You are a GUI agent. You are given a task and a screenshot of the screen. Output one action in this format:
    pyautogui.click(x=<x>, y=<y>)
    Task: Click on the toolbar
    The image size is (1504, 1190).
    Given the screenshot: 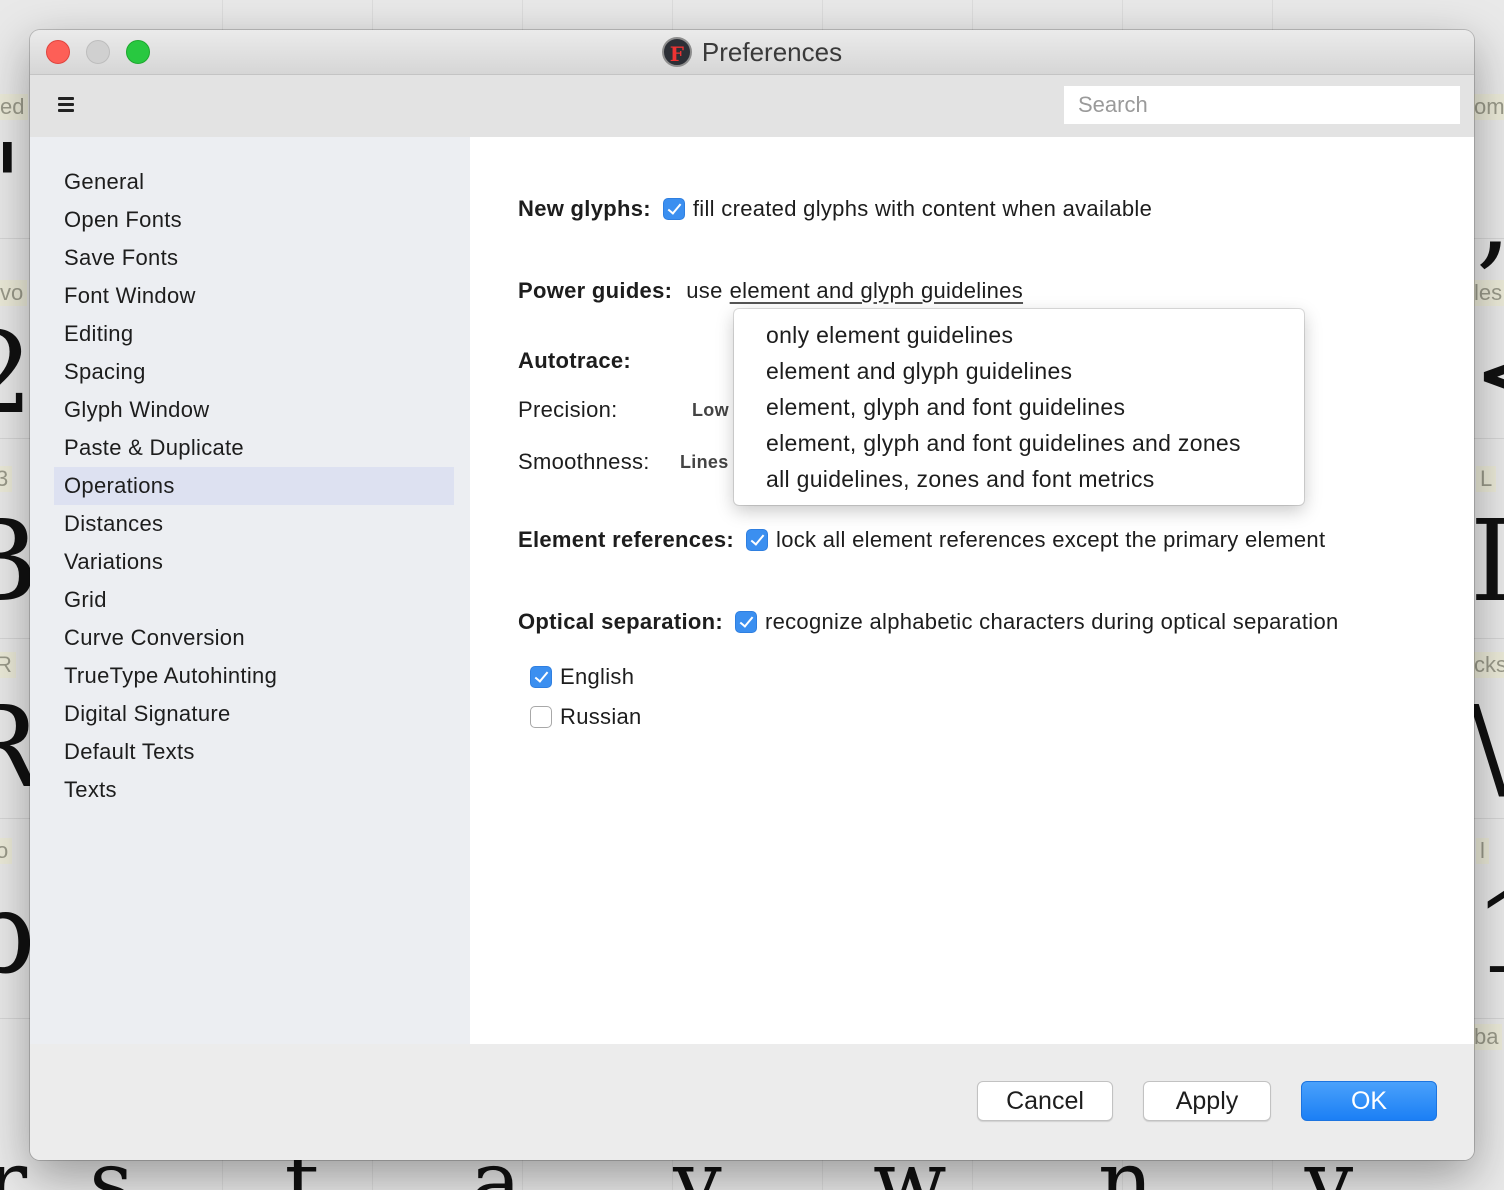 What is the action you would take?
    pyautogui.click(x=752, y=106)
    